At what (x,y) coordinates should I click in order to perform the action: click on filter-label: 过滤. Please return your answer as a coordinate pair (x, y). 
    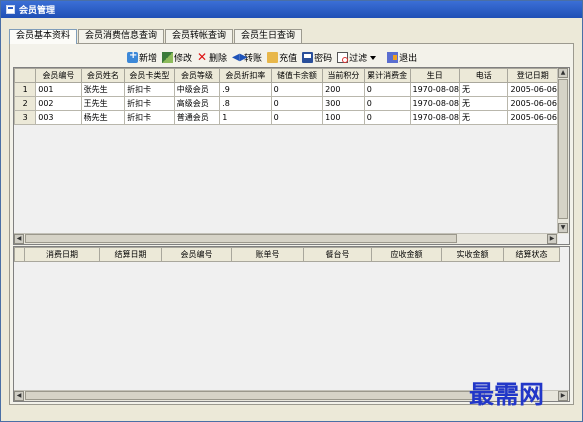
    Looking at the image, I should click on (358, 58).